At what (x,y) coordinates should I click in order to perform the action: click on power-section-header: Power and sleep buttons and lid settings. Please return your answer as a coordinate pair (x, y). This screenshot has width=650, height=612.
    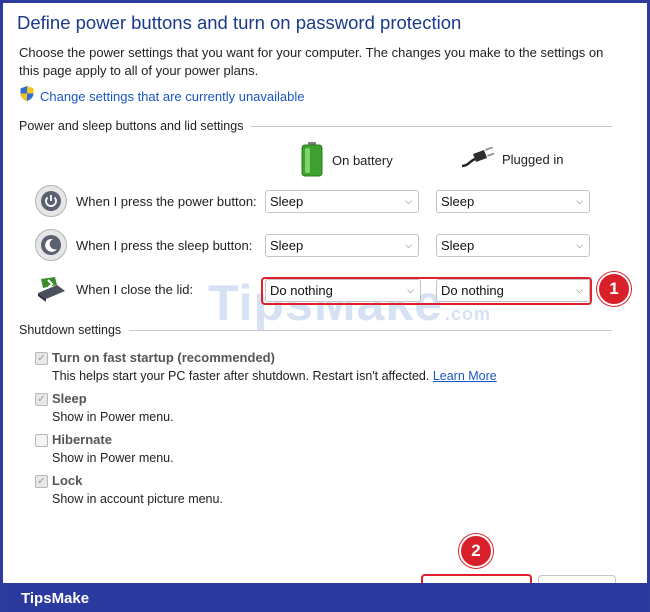
    Looking at the image, I should click on (315, 126).